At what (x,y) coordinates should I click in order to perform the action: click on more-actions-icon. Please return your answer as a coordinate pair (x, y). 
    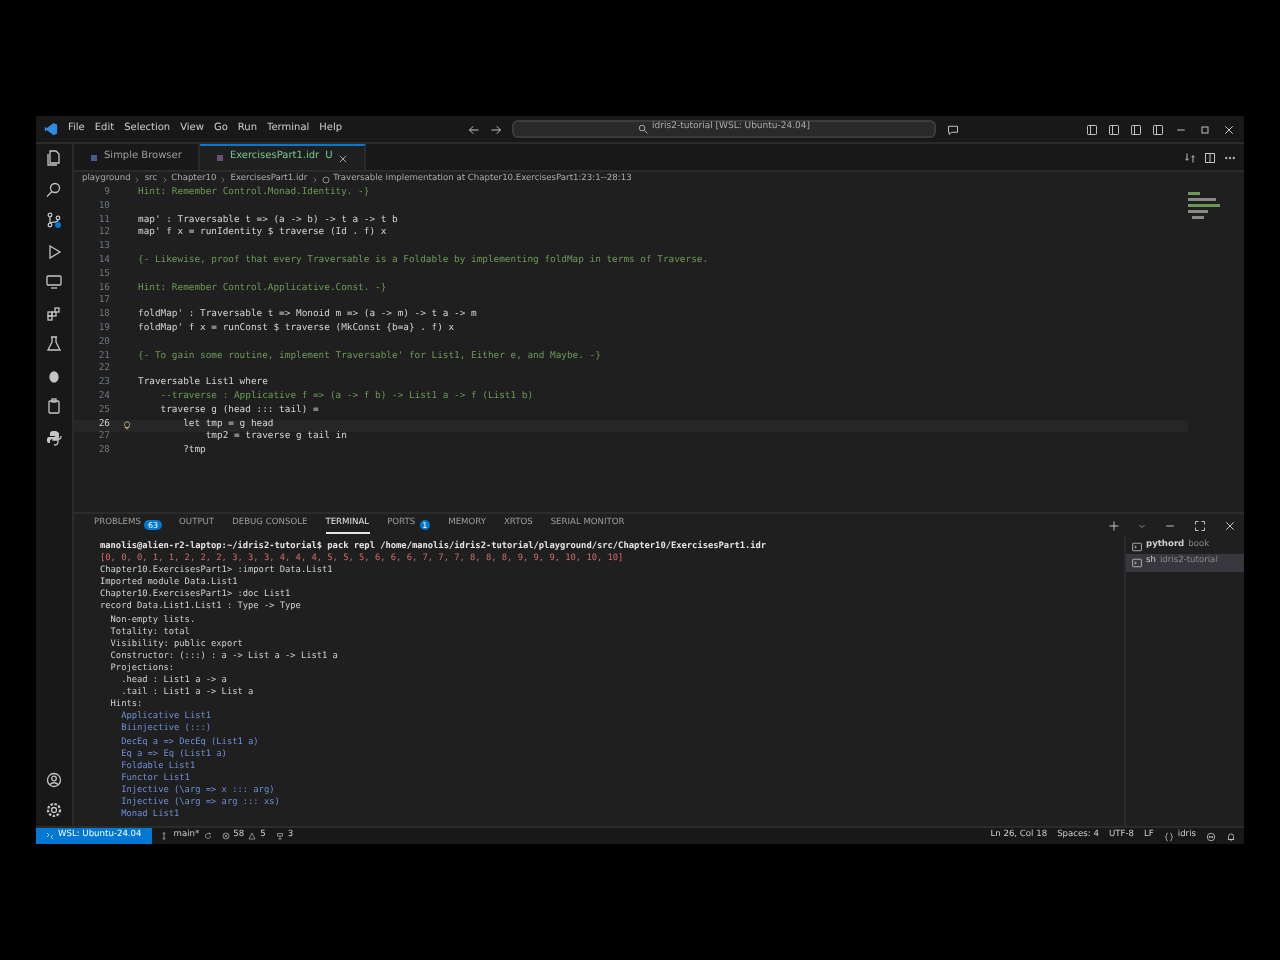
    Looking at the image, I should click on (1230, 157).